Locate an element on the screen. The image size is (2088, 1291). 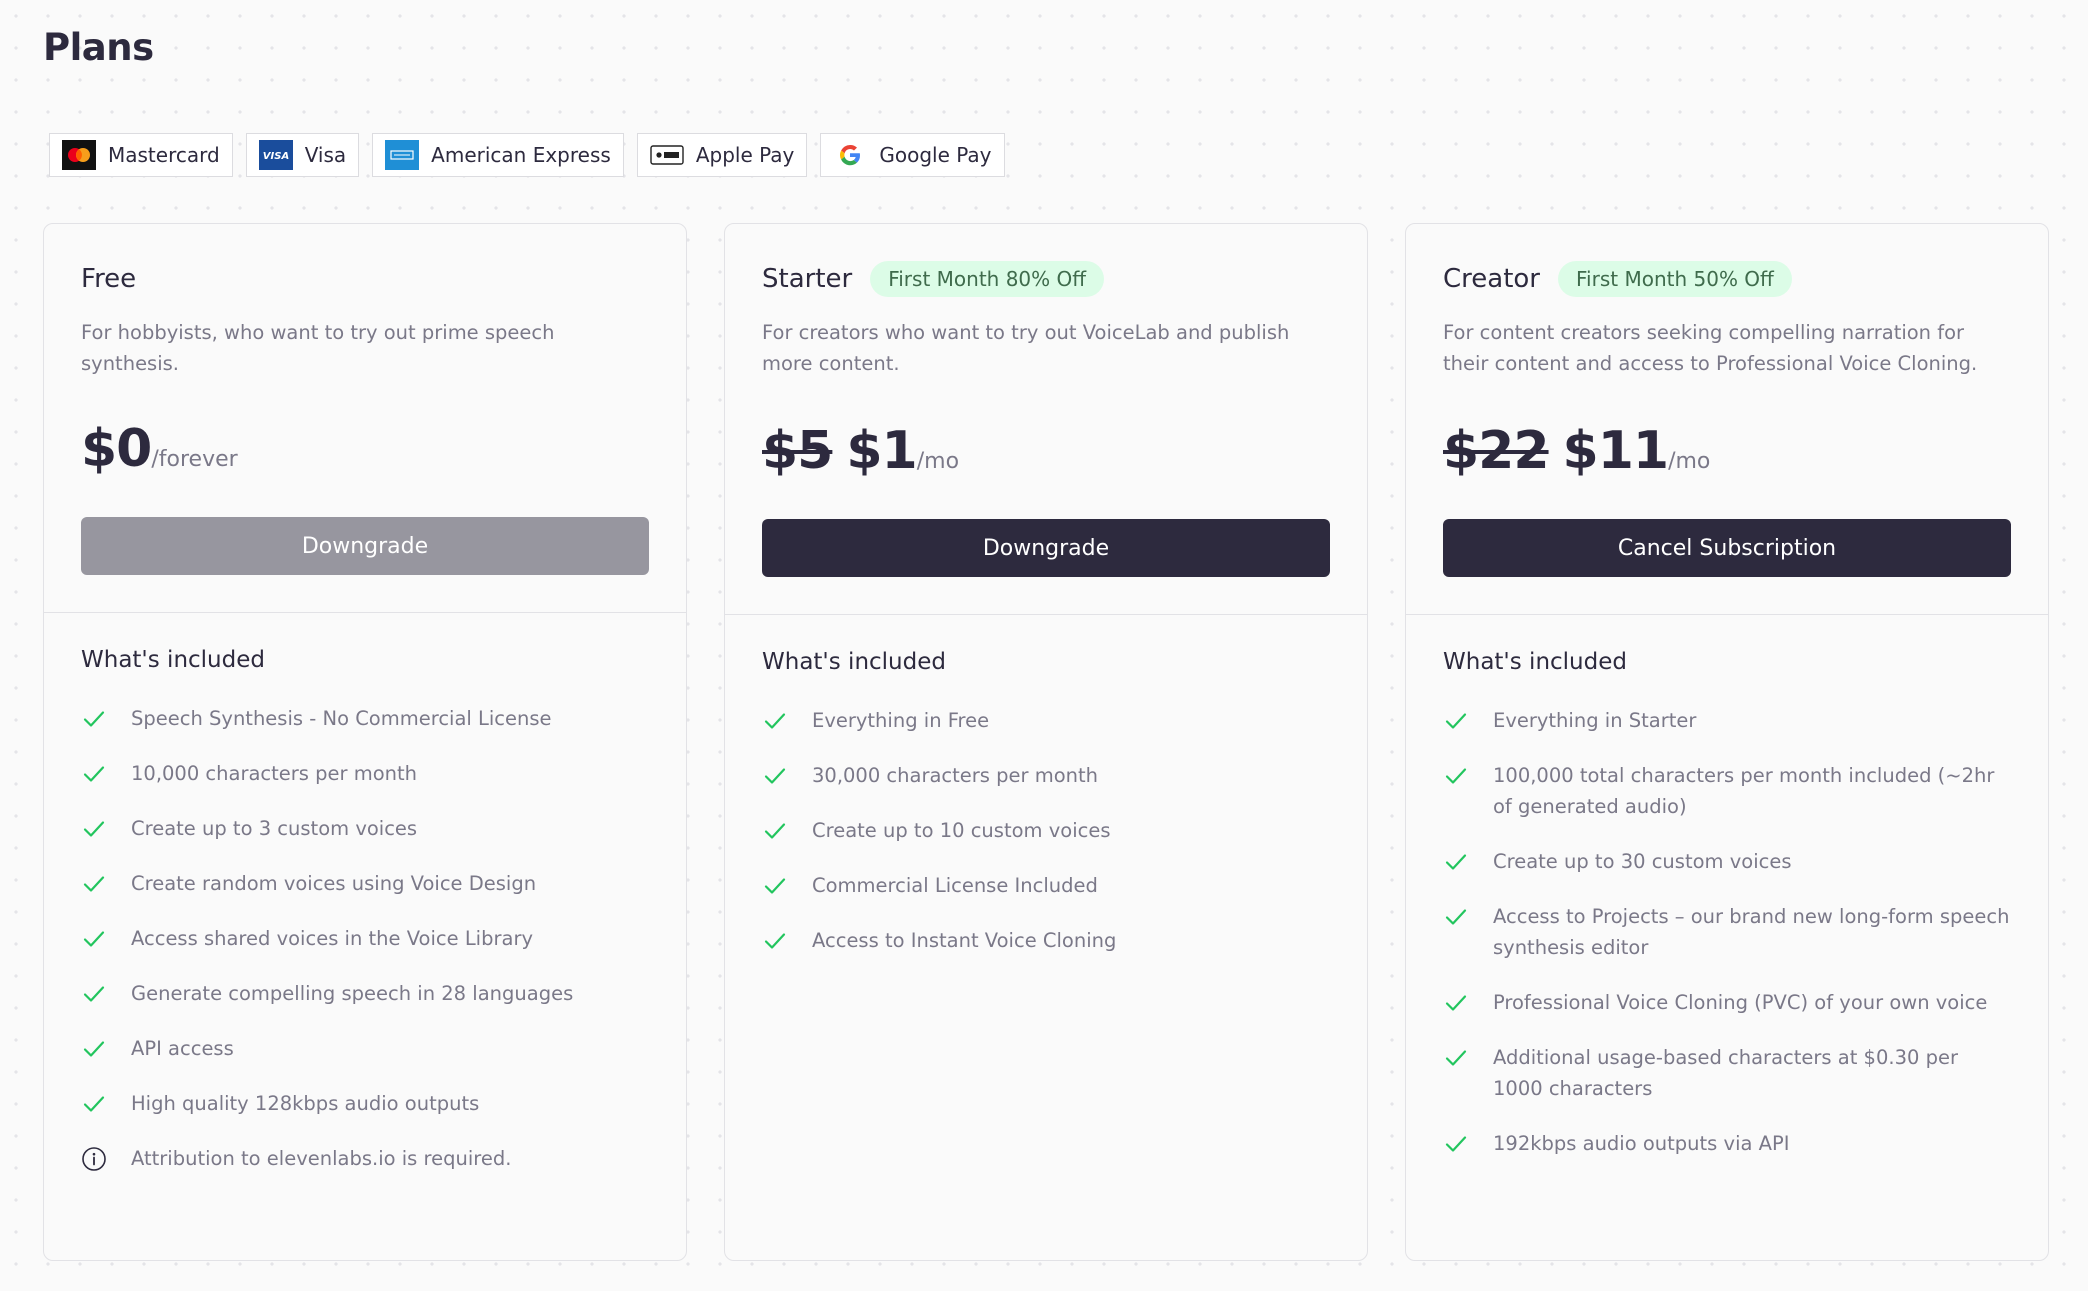
payment-label-visa: Visa is located at coordinates (325, 155).